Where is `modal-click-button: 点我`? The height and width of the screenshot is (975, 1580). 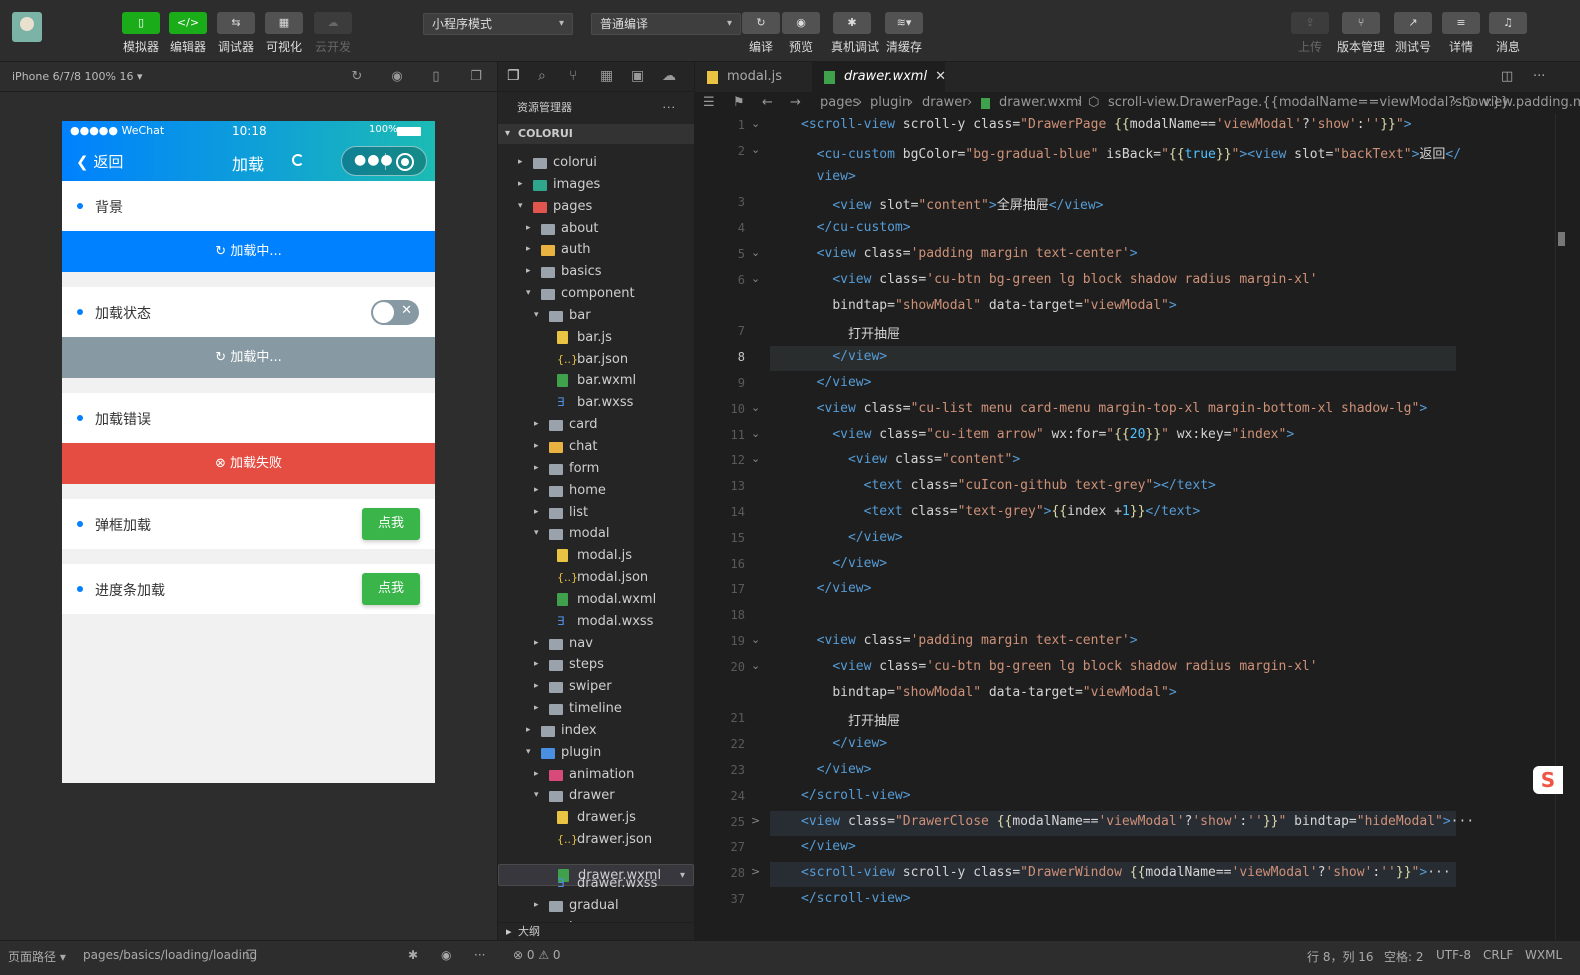 modal-click-button: 点我 is located at coordinates (391, 524).